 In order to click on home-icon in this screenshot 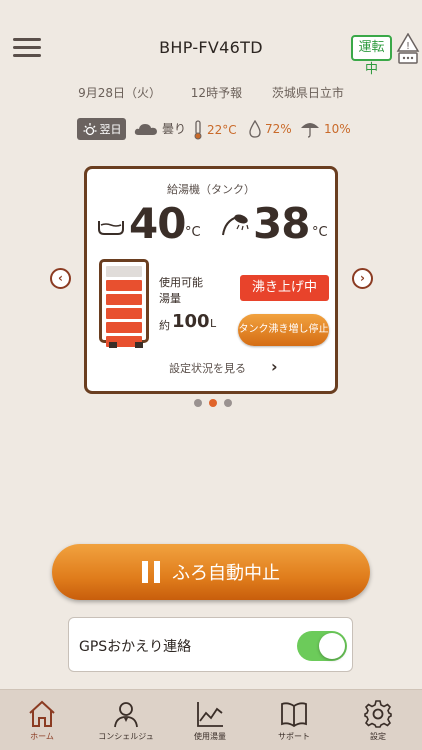, I will do `click(42, 713)`.